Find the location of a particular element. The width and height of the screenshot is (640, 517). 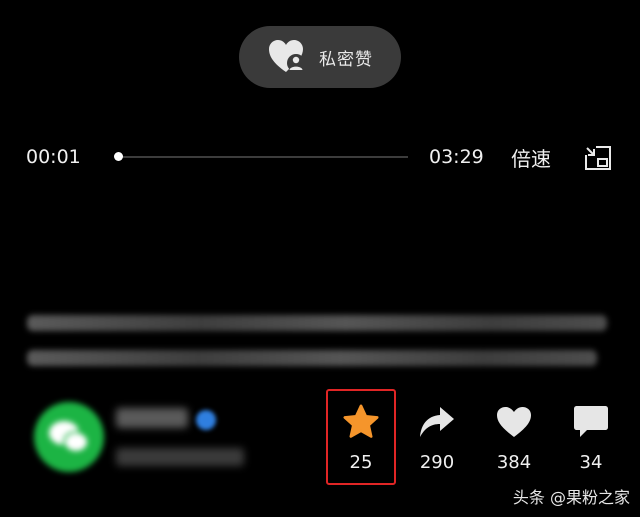

private-like-toast: 私密赞 is located at coordinates (320, 57).